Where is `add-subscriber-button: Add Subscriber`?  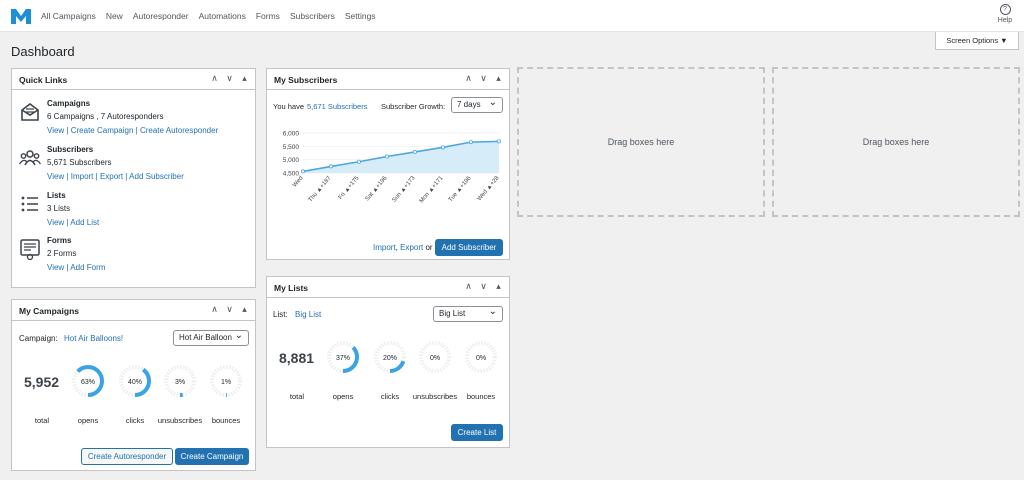 add-subscriber-button: Add Subscriber is located at coordinates (469, 247).